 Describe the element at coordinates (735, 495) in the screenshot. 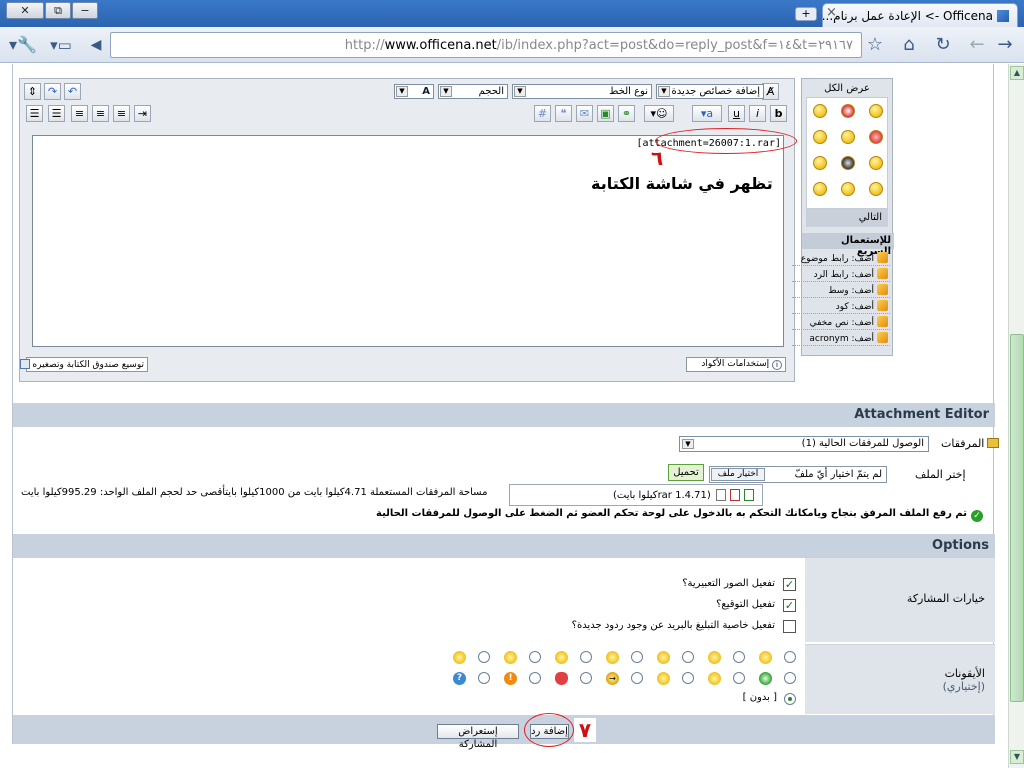

I see `delete-file-icon` at that location.